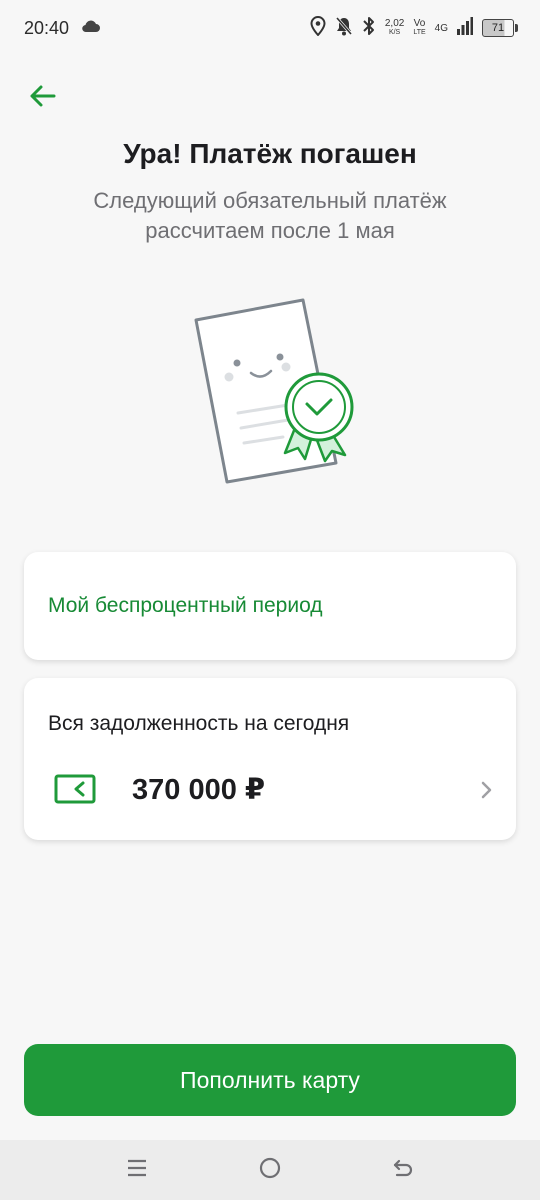 The image size is (540, 1200). Describe the element at coordinates (91, 28) in the screenshot. I see `cloud-icon` at that location.